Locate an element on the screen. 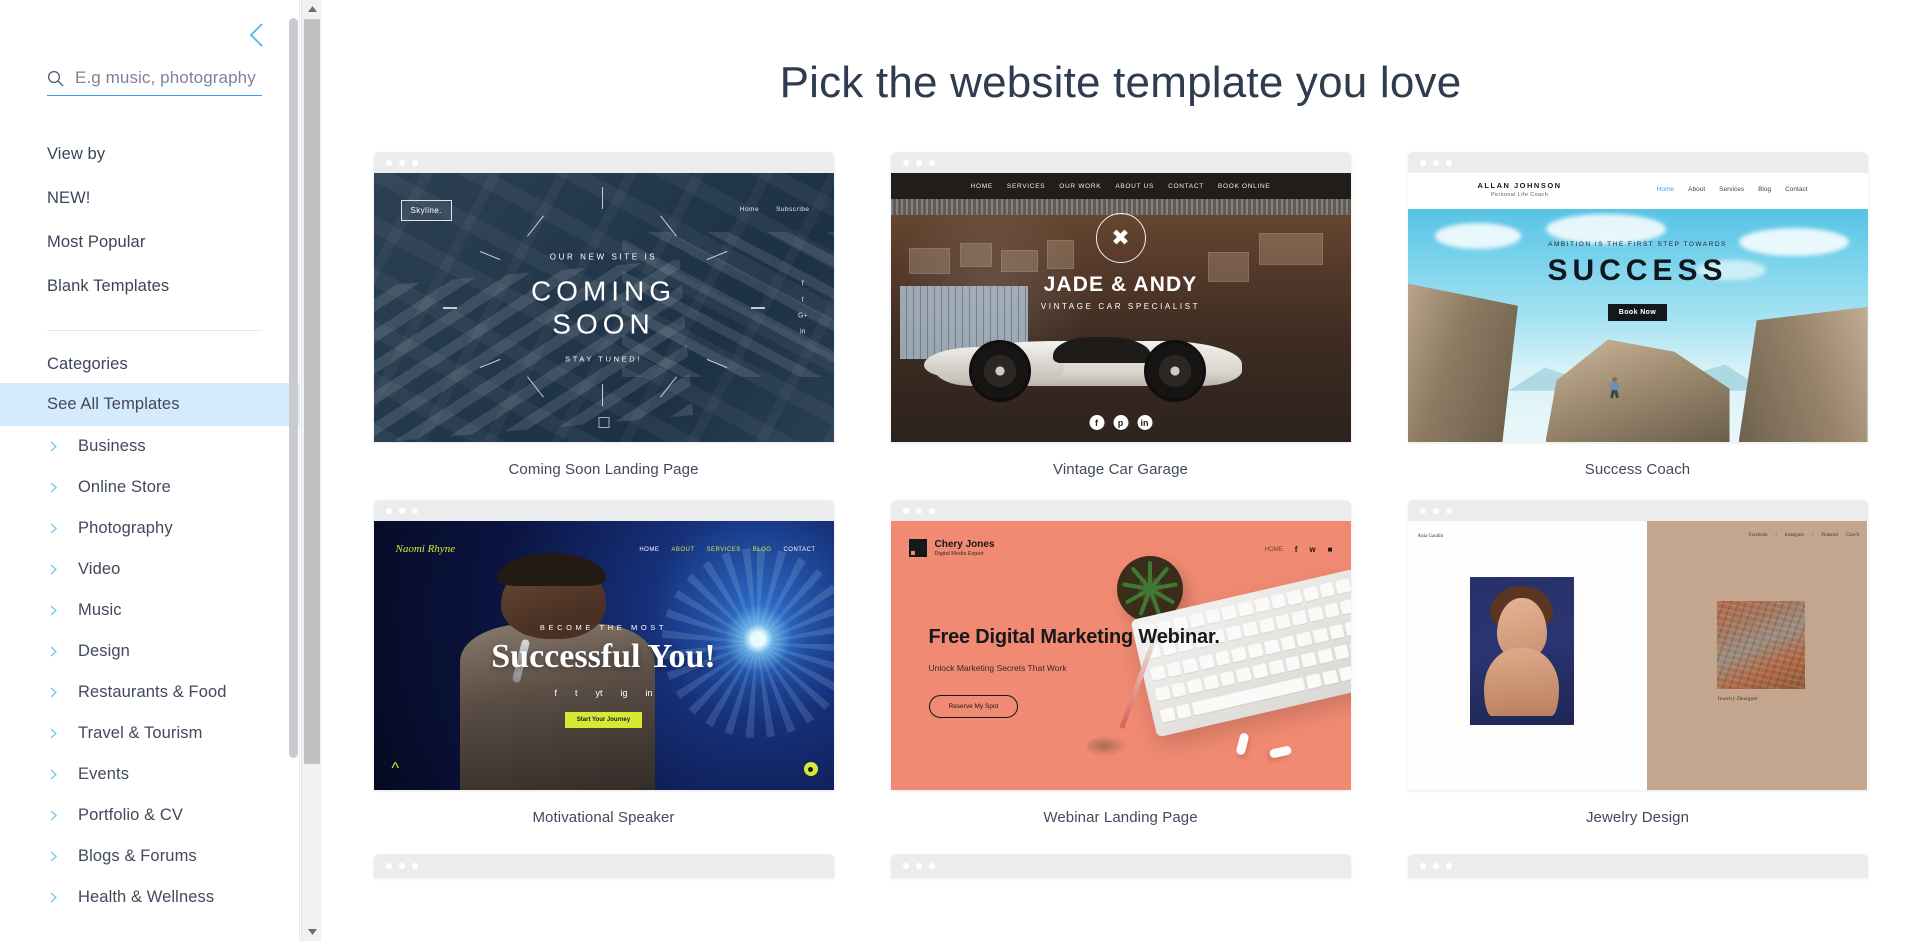 The image size is (1920, 941). template-card-jewelry-design: Ania Gaudin Ania Gaudin Face is located at coordinates (1637, 663).